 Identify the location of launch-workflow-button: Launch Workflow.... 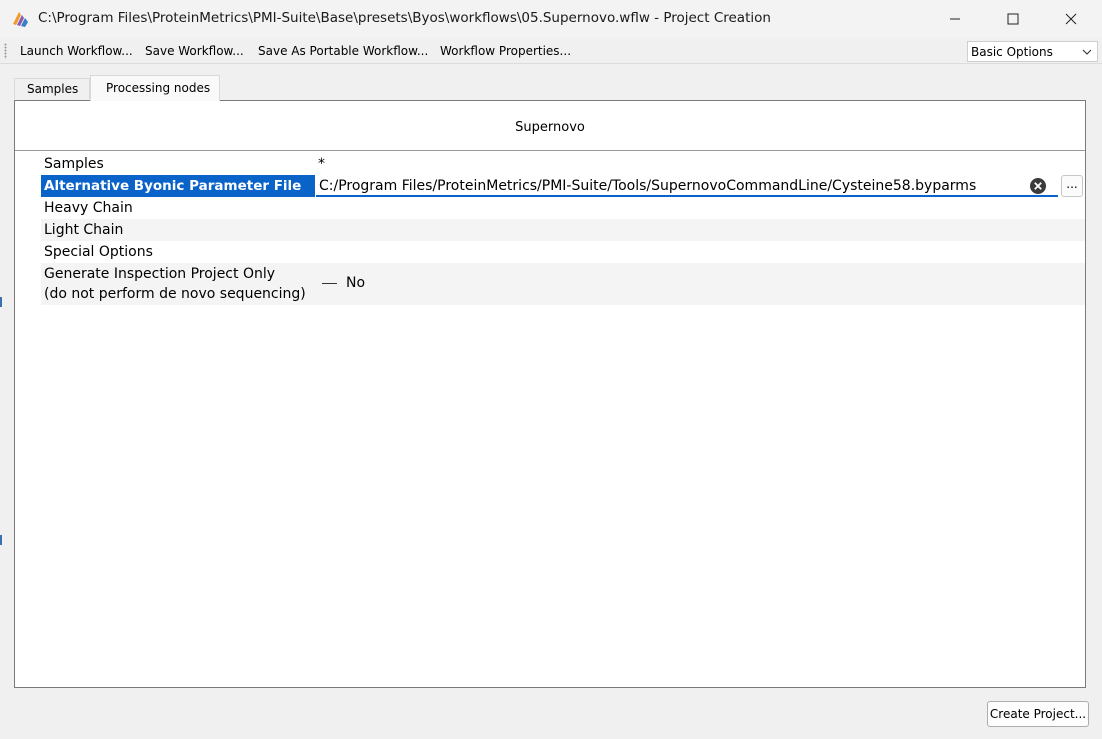
(76, 51).